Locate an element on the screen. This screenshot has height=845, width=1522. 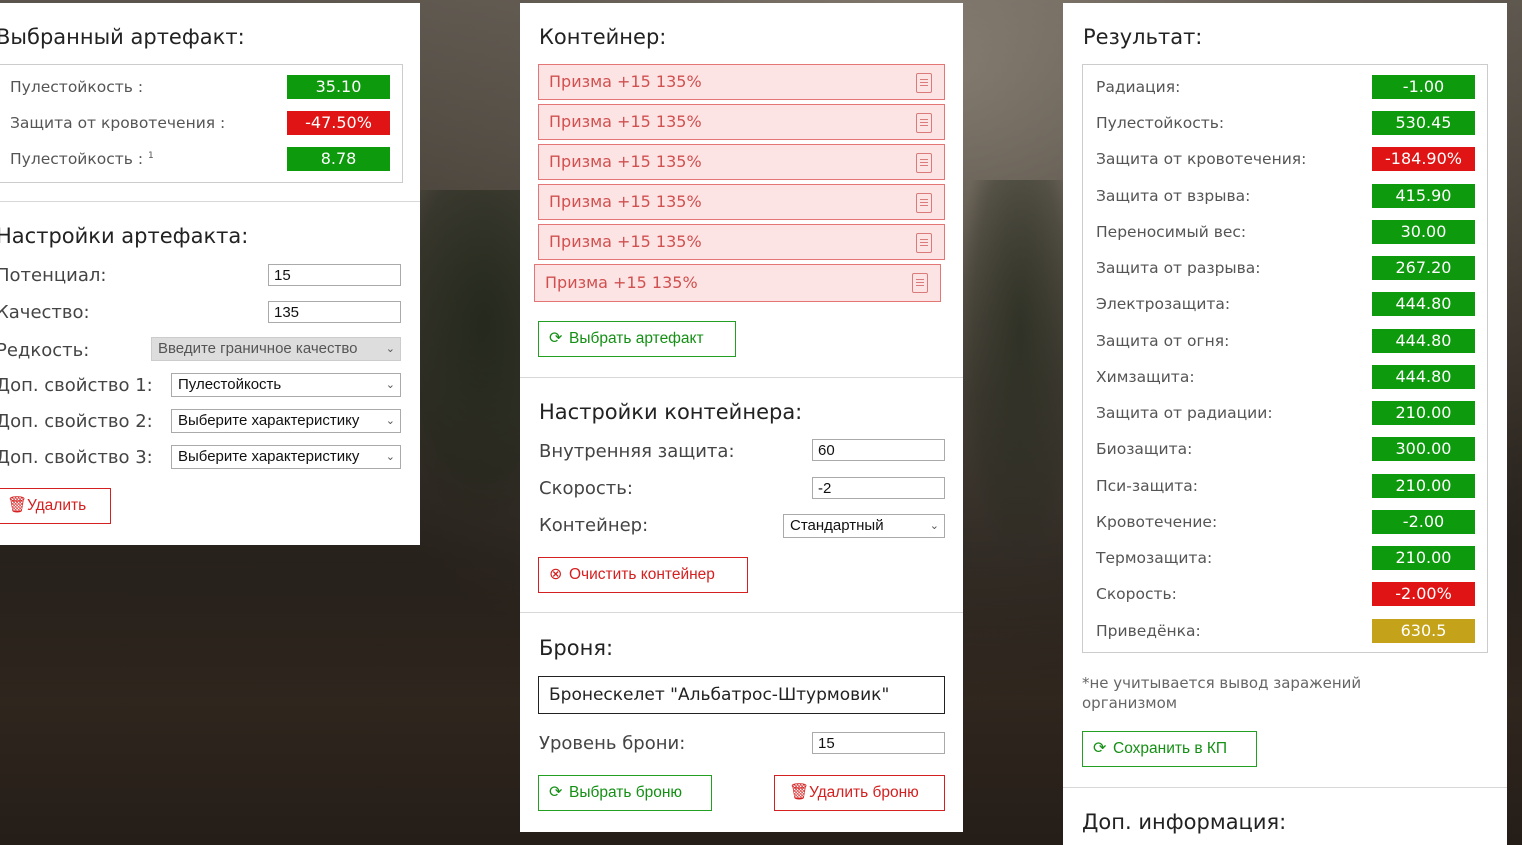
stat-row: Радиация: -1.00 is located at coordinates (1285, 87).